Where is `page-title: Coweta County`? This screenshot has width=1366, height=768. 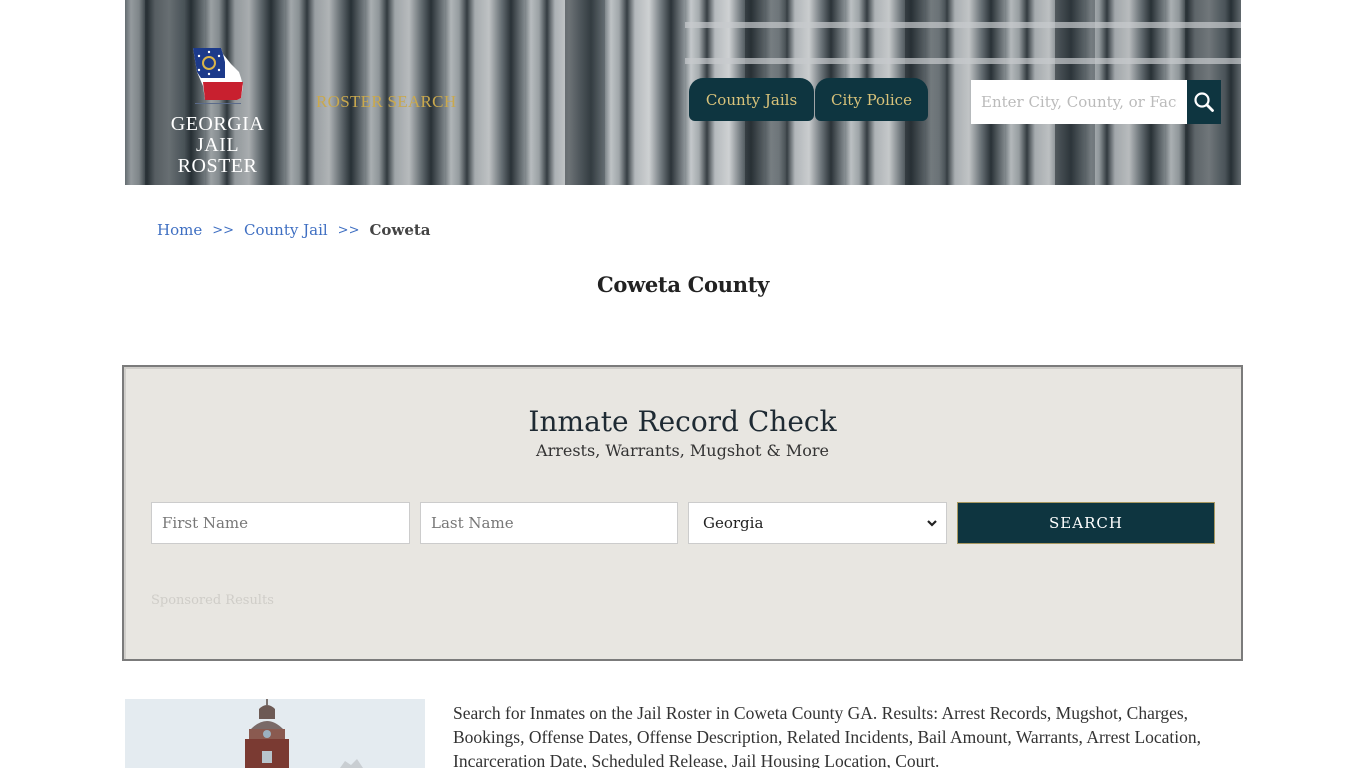 page-title: Coweta County is located at coordinates (683, 284).